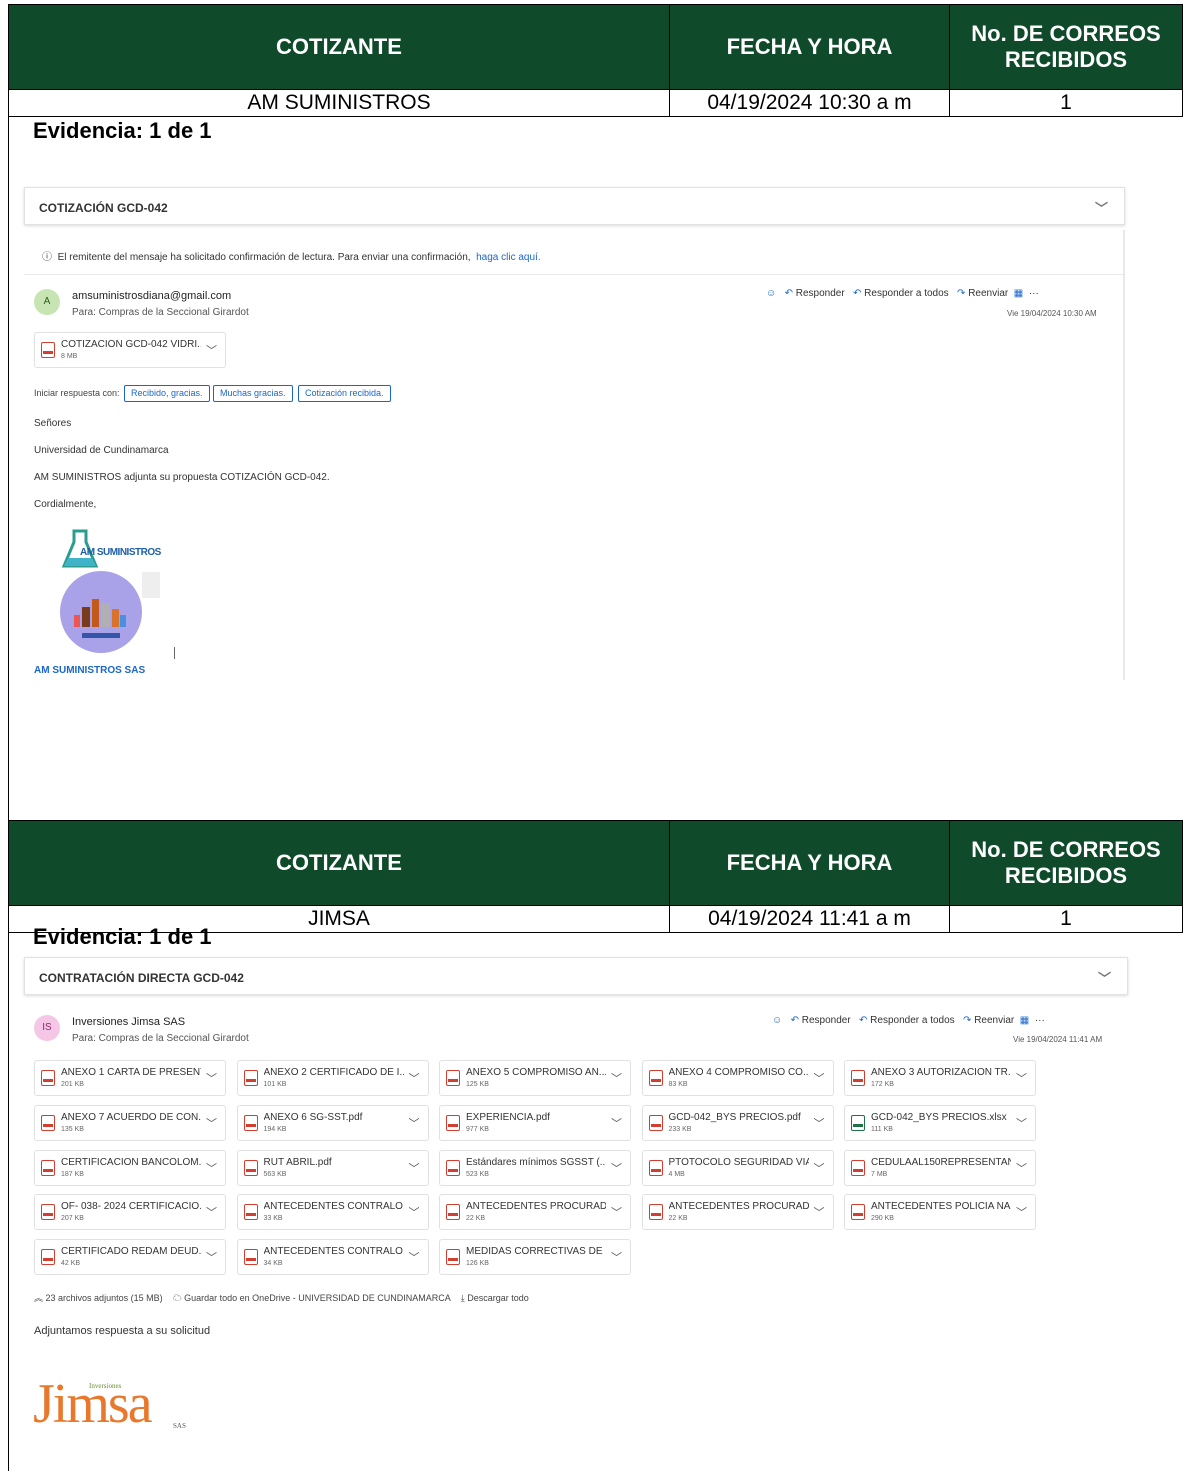  What do you see at coordinates (535, 1167) in the screenshot?
I see `attachment-card: Estándares mínimos SGSST (... 523 KB ﹀` at bounding box center [535, 1167].